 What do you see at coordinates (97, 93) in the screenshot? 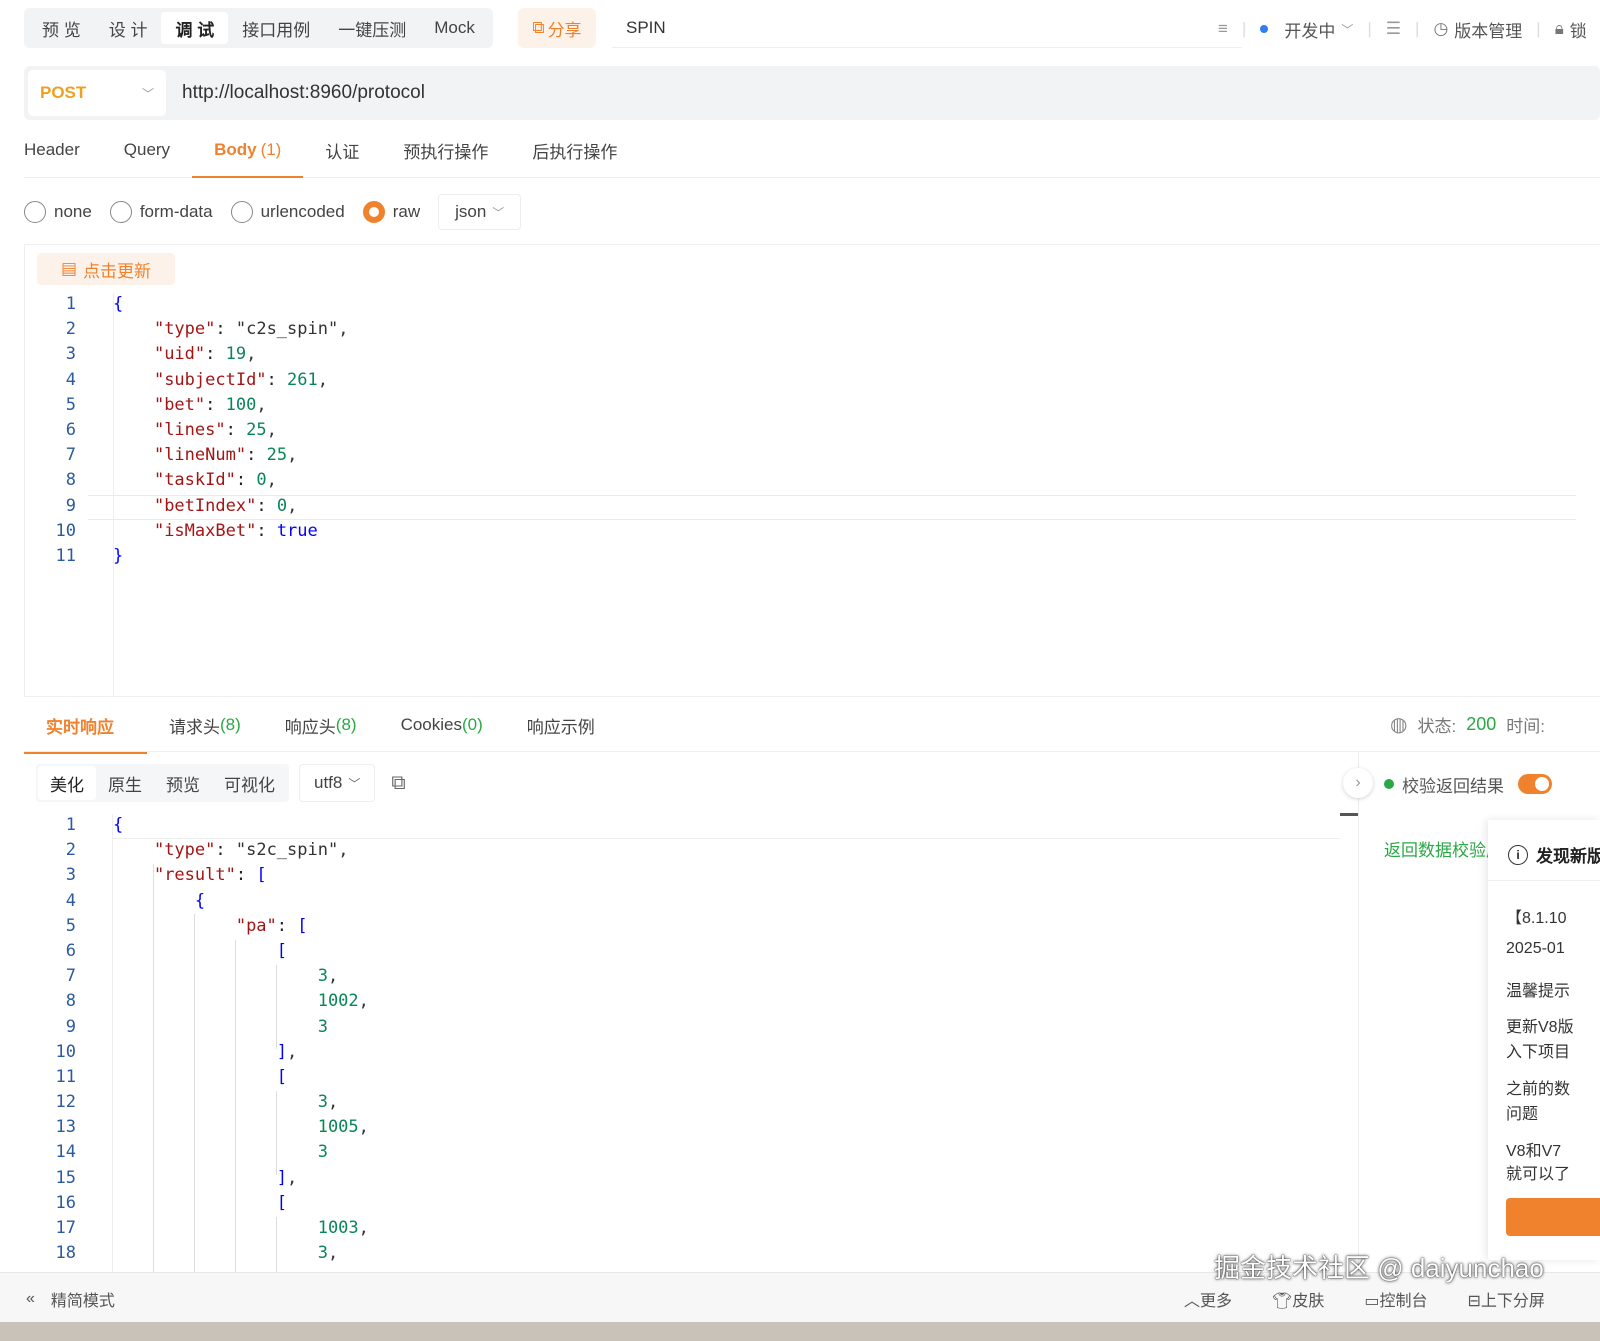
I see `method-select: POST ﹀` at bounding box center [97, 93].